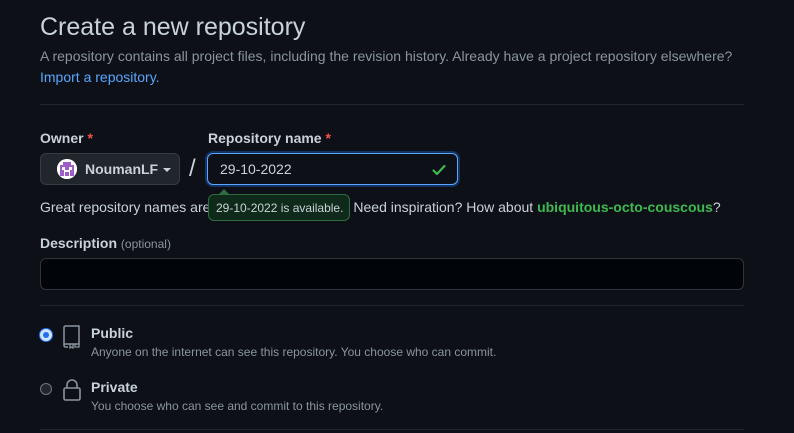  I want to click on chevron-down-icon, so click(167, 170).